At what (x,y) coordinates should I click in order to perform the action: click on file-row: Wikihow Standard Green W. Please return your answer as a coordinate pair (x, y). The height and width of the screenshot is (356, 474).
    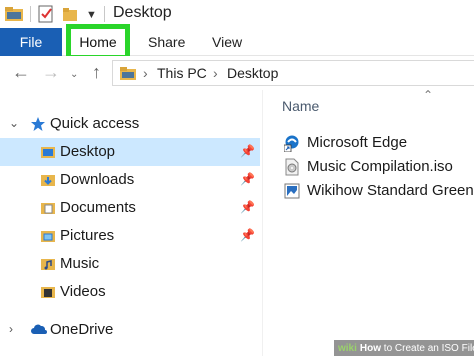
    Looking at the image, I should click on (368, 191).